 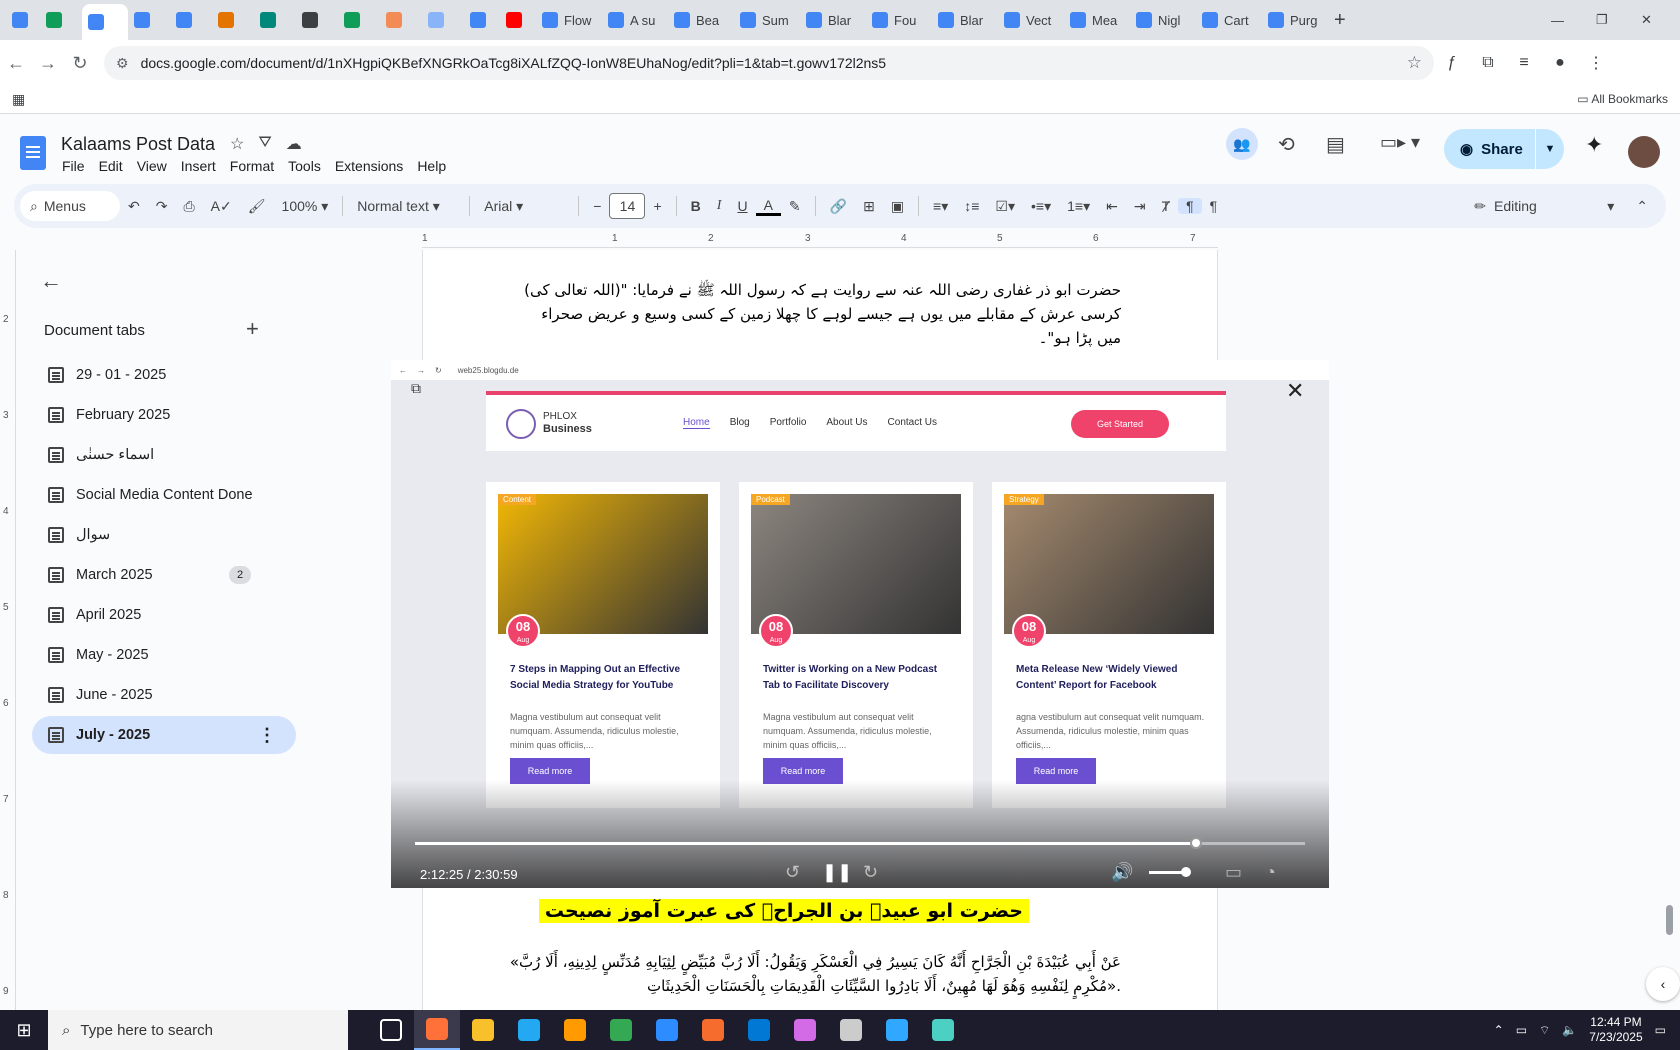 I want to click on docs-logo-icon, so click(x=33, y=153).